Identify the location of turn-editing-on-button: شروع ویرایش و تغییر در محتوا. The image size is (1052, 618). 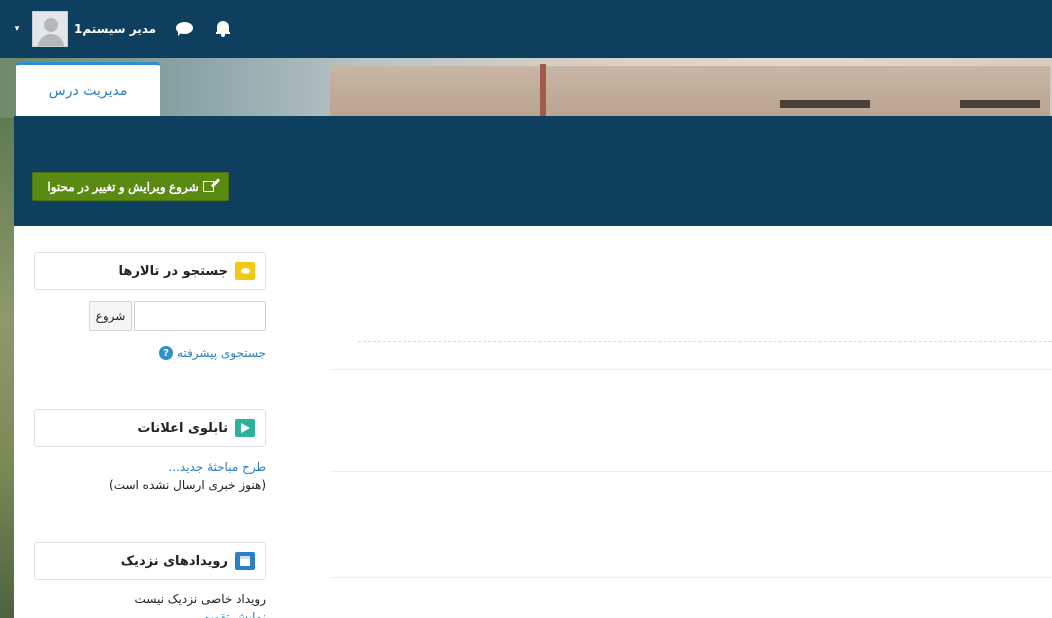
(130, 186).